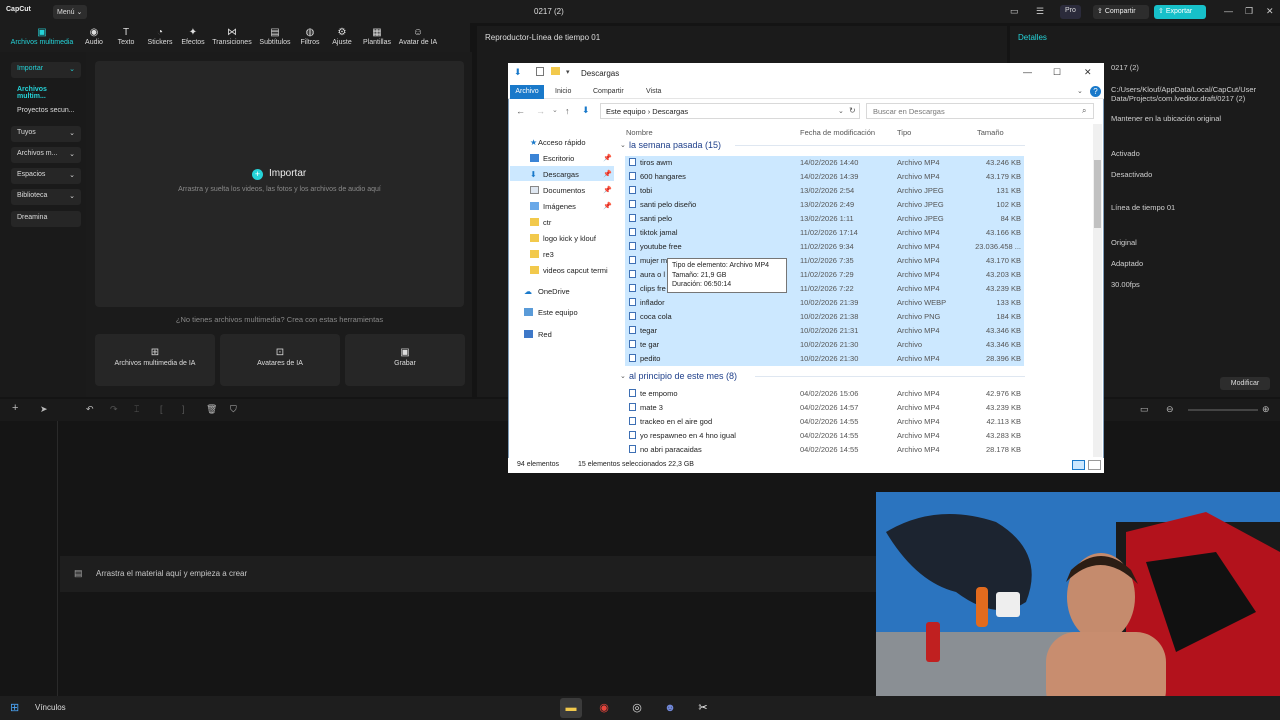  I want to click on column-tipo: Tipo, so click(904, 132).